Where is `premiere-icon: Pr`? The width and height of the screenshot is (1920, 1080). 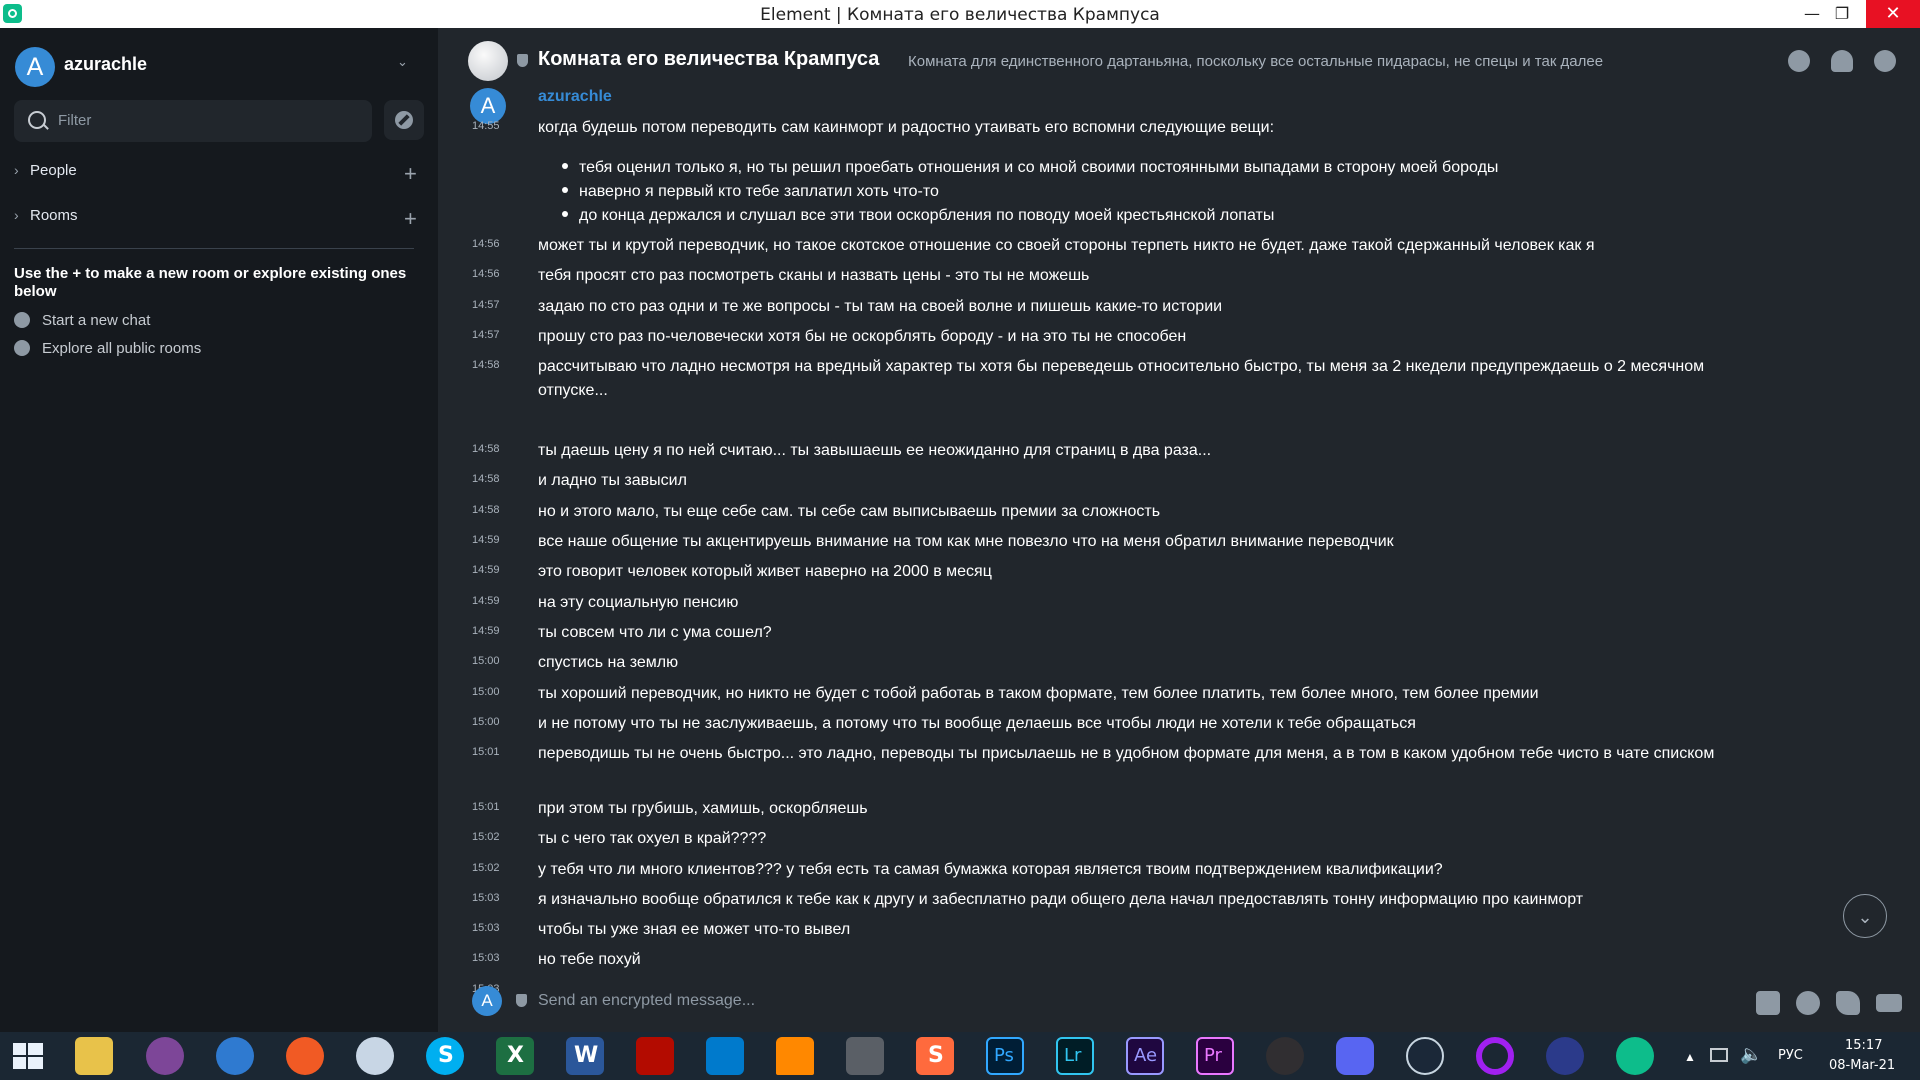
premiere-icon: Pr is located at coordinates (1215, 1056).